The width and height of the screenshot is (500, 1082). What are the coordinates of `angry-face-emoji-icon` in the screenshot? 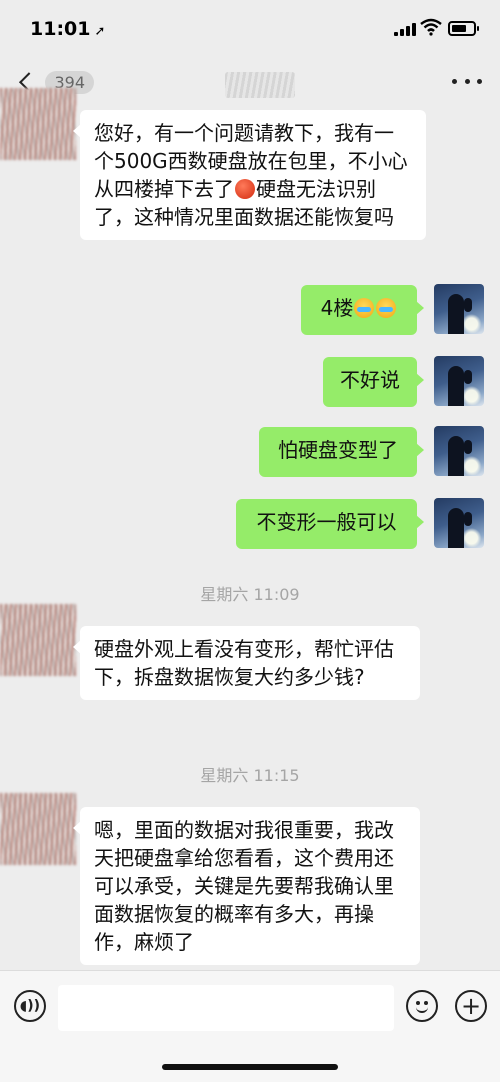 It's located at (245, 189).